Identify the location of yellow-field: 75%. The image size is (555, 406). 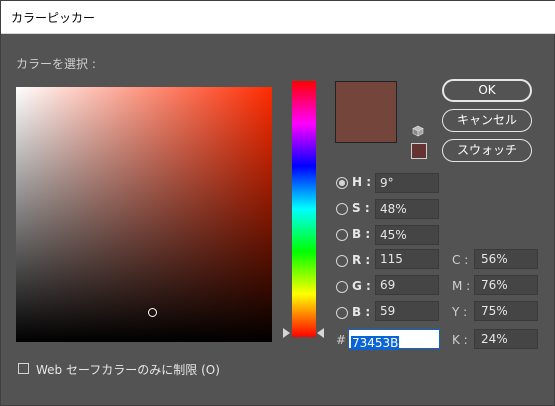
(506, 311).